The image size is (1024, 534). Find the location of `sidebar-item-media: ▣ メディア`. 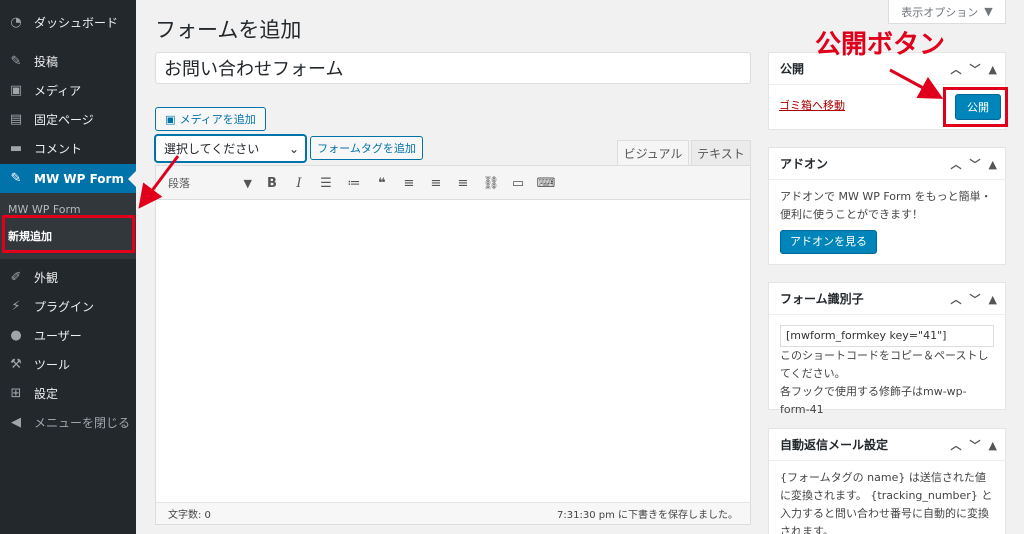

sidebar-item-media: ▣ メディア is located at coordinates (68, 90).